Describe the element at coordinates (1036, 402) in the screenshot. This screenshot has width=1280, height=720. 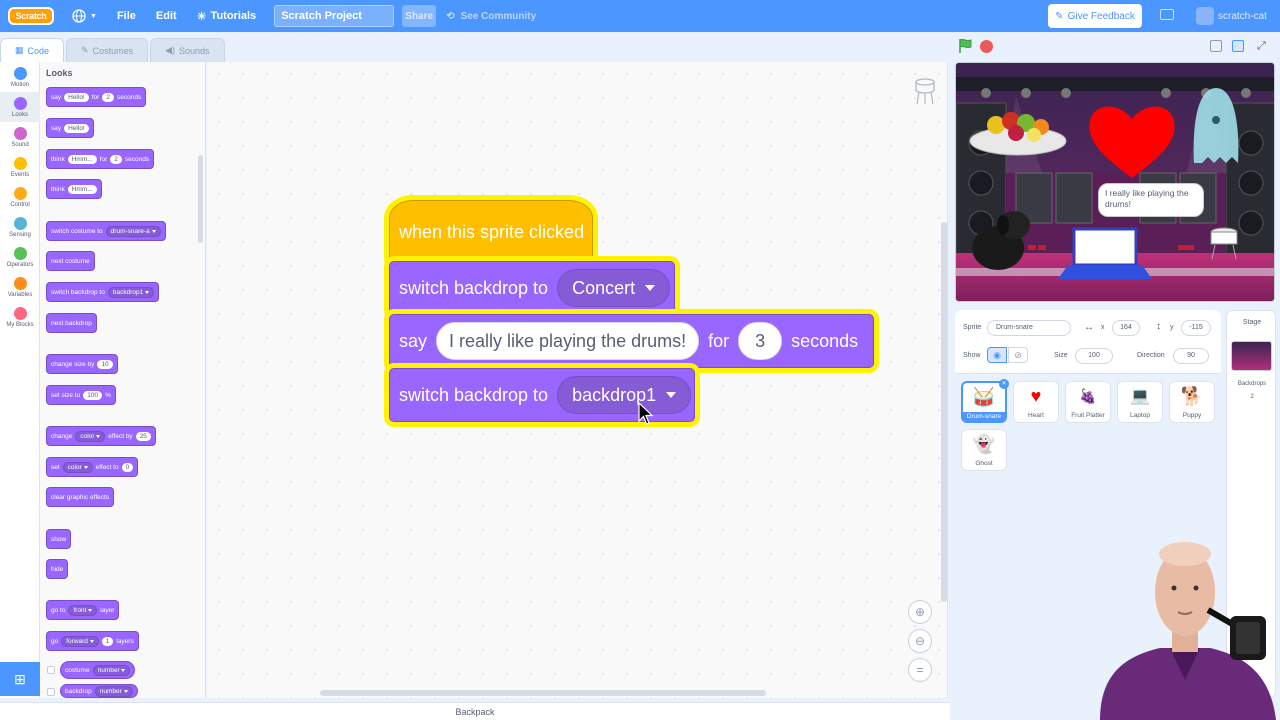
I see `sprite-tile-heart: ♥ Heart` at that location.